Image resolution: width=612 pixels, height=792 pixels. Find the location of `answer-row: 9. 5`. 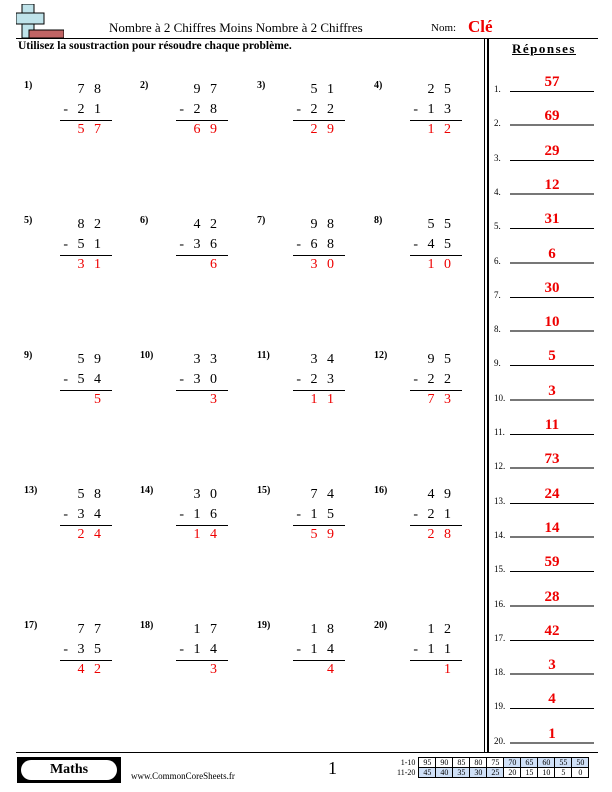

answer-row: 9. 5 is located at coordinates (544, 357).